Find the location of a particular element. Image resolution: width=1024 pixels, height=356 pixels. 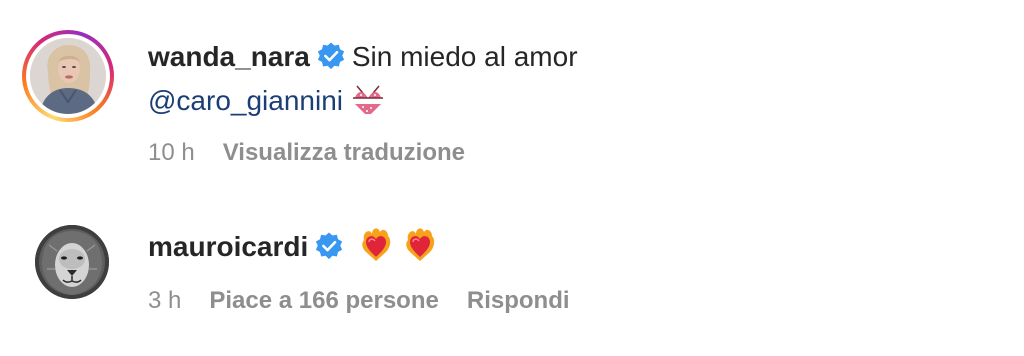

mention-link: @caro_giannini is located at coordinates (245, 100).